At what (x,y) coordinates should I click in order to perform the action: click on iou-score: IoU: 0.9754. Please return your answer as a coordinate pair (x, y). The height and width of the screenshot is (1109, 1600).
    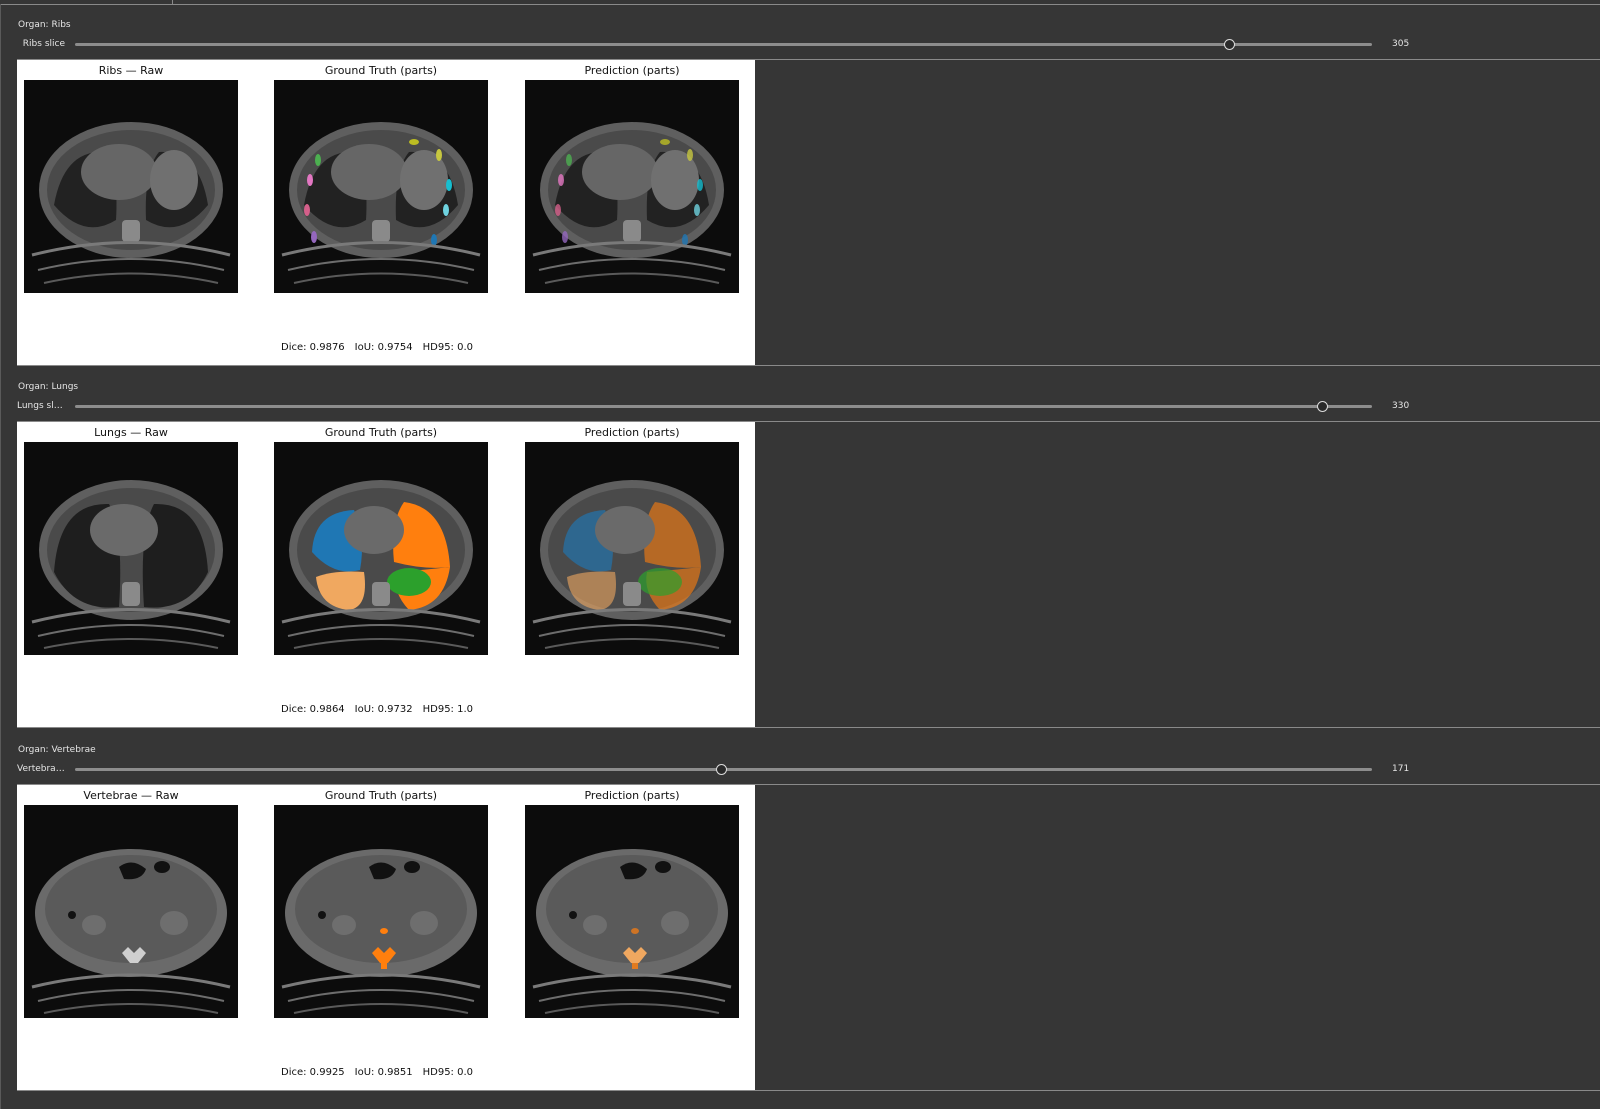
    Looking at the image, I should click on (383, 347).